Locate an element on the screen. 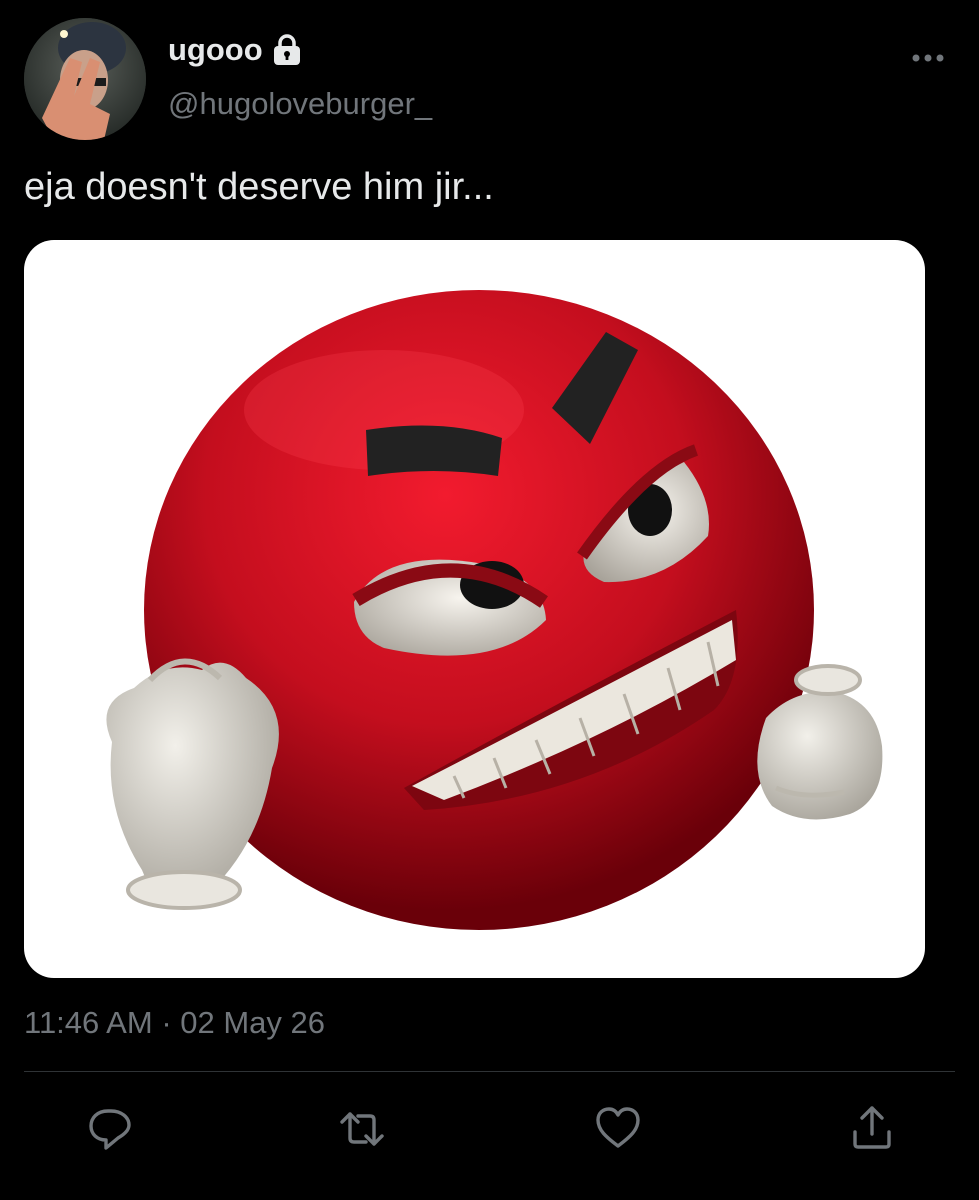  retweet-icon is located at coordinates (362, 1129).